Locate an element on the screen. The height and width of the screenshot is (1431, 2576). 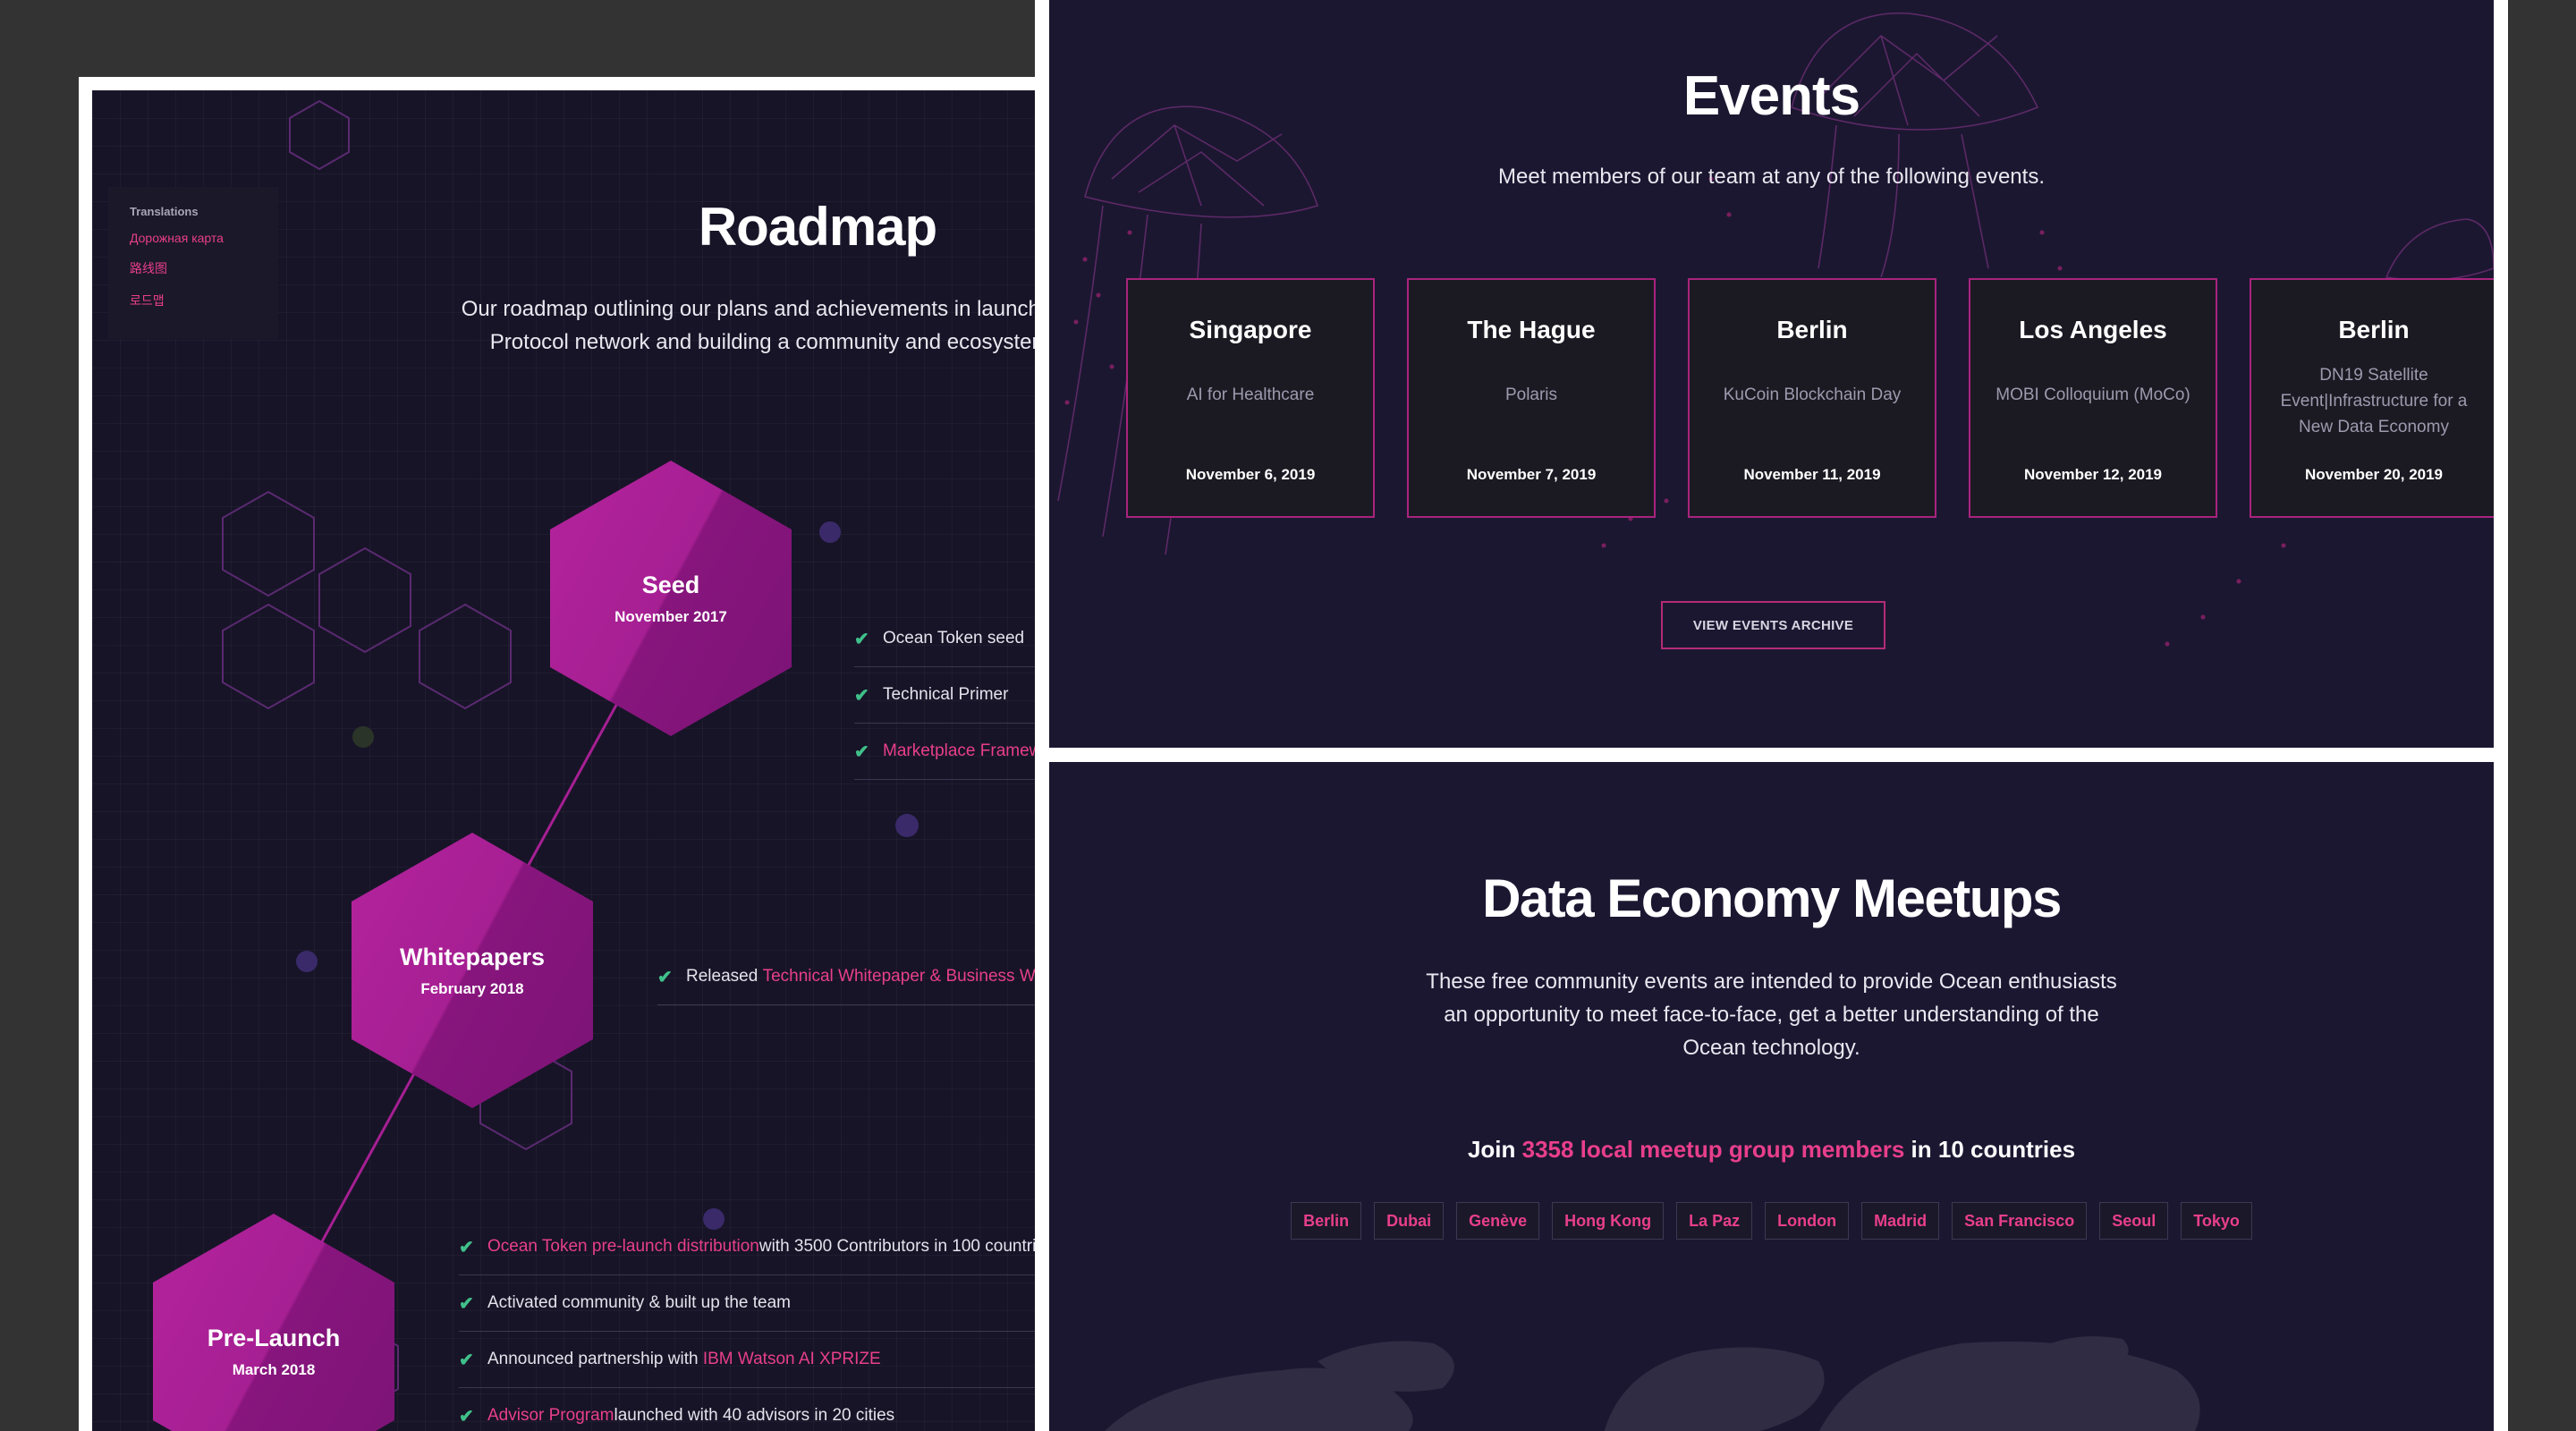
city-tag: Madrid is located at coordinates (1900, 1221).